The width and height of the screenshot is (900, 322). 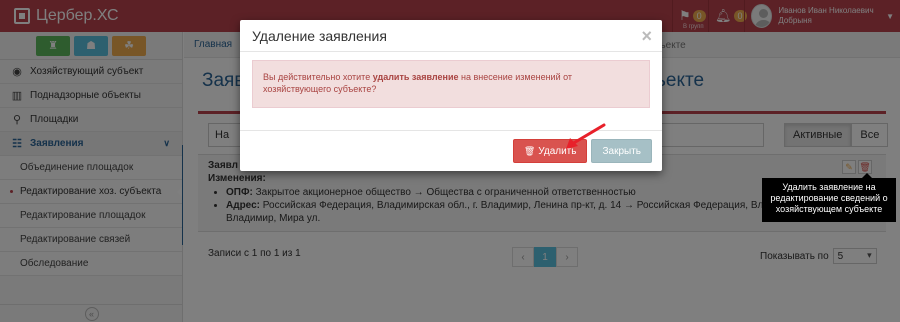 What do you see at coordinates (646, 36) in the screenshot?
I see `close-icon: ×` at bounding box center [646, 36].